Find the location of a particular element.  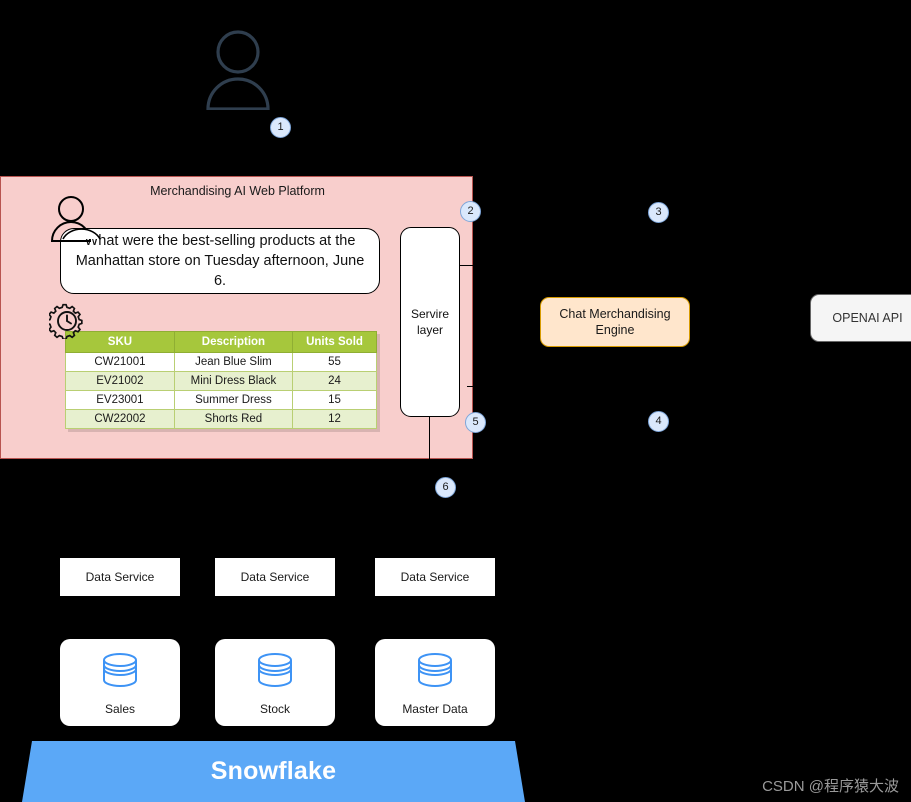

cell-sku: EV21002 is located at coordinates (120, 381).